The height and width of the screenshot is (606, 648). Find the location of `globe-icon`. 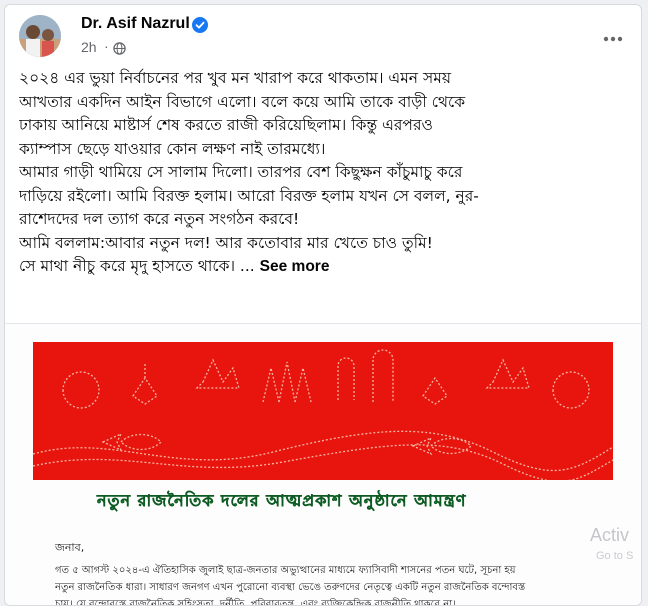

globe-icon is located at coordinates (119, 48).